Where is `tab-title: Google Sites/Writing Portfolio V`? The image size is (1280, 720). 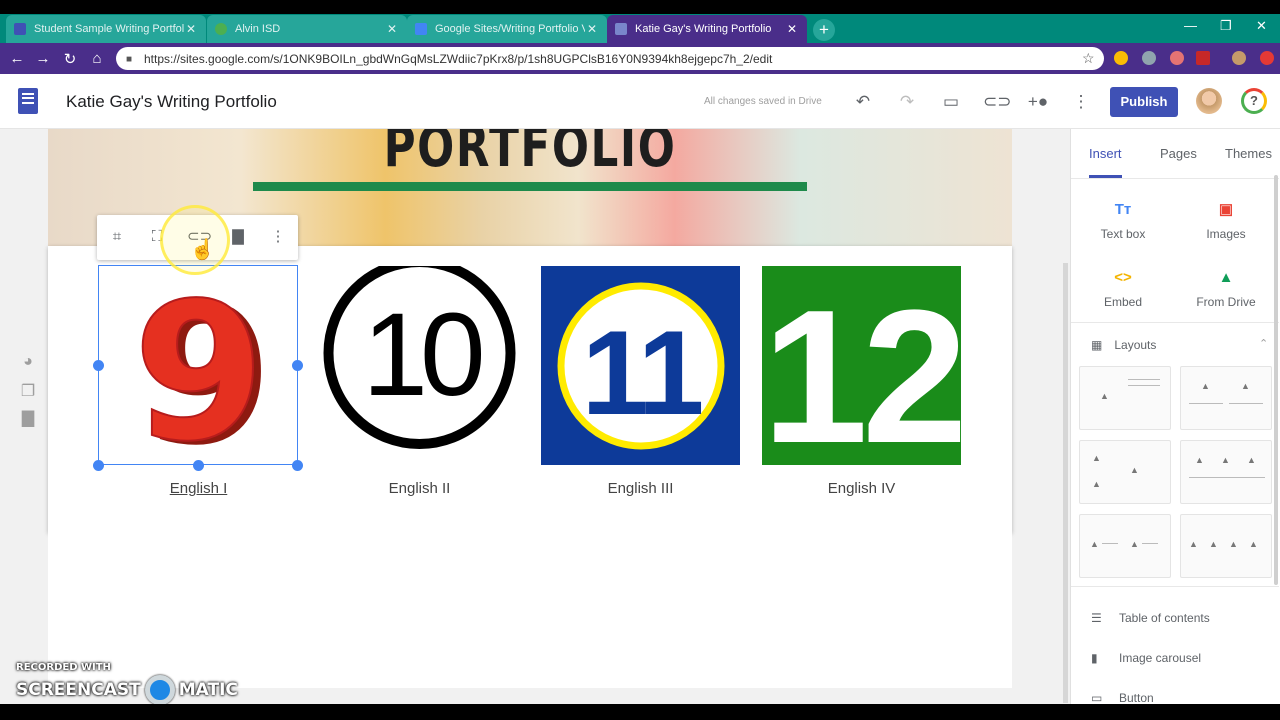 tab-title: Google Sites/Writing Portfolio V is located at coordinates (510, 29).